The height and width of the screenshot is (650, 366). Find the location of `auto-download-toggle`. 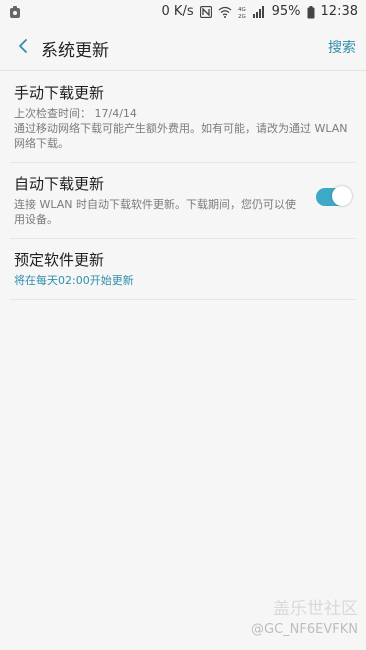

auto-download-toggle is located at coordinates (334, 196).